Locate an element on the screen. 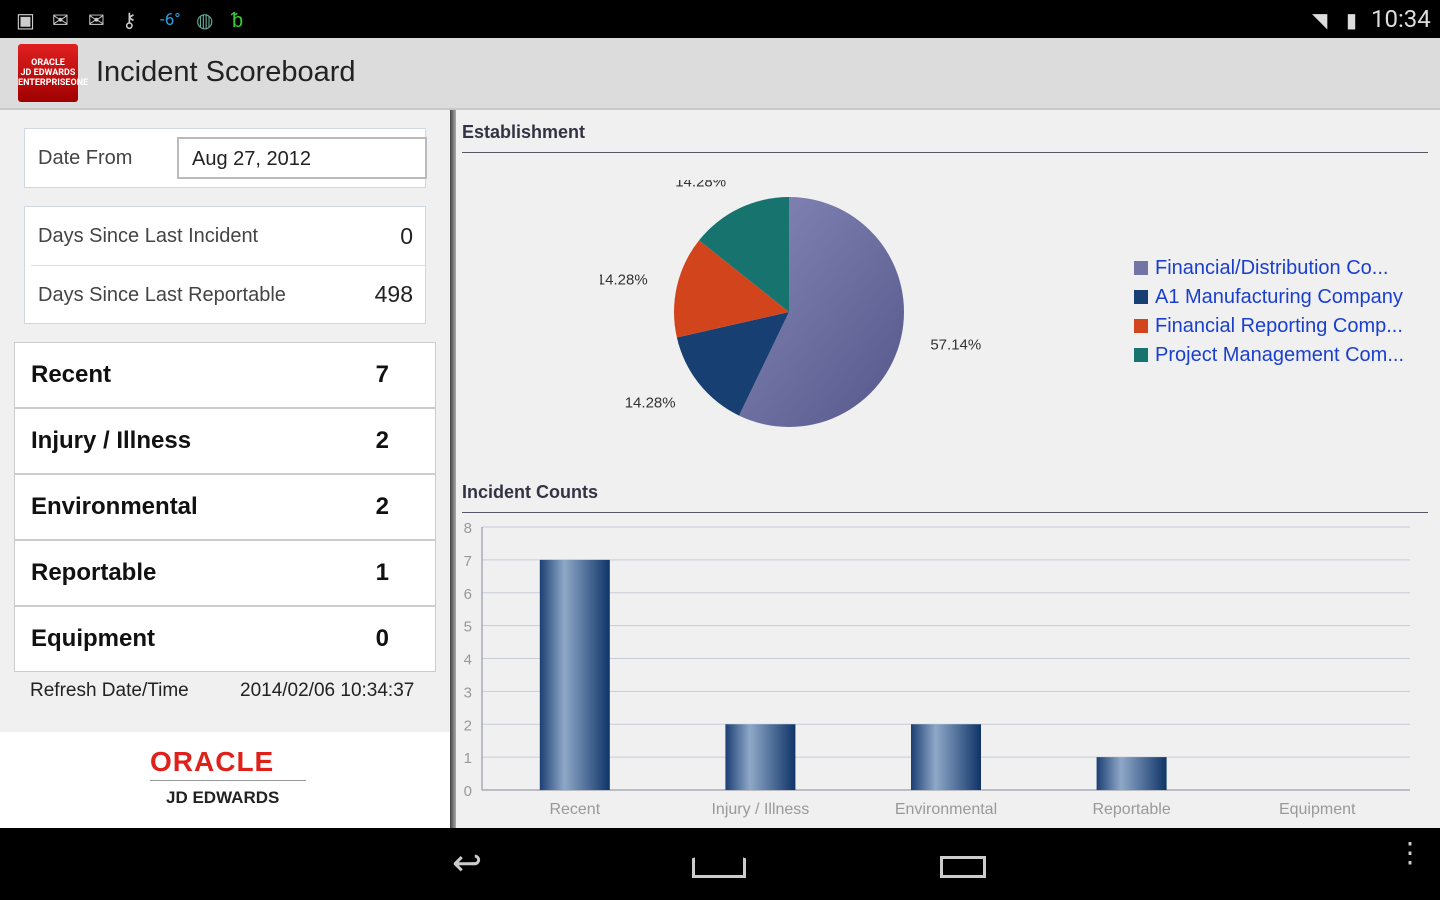 This screenshot has width=1440, height=900. category-count: 0 is located at coordinates (382, 638).